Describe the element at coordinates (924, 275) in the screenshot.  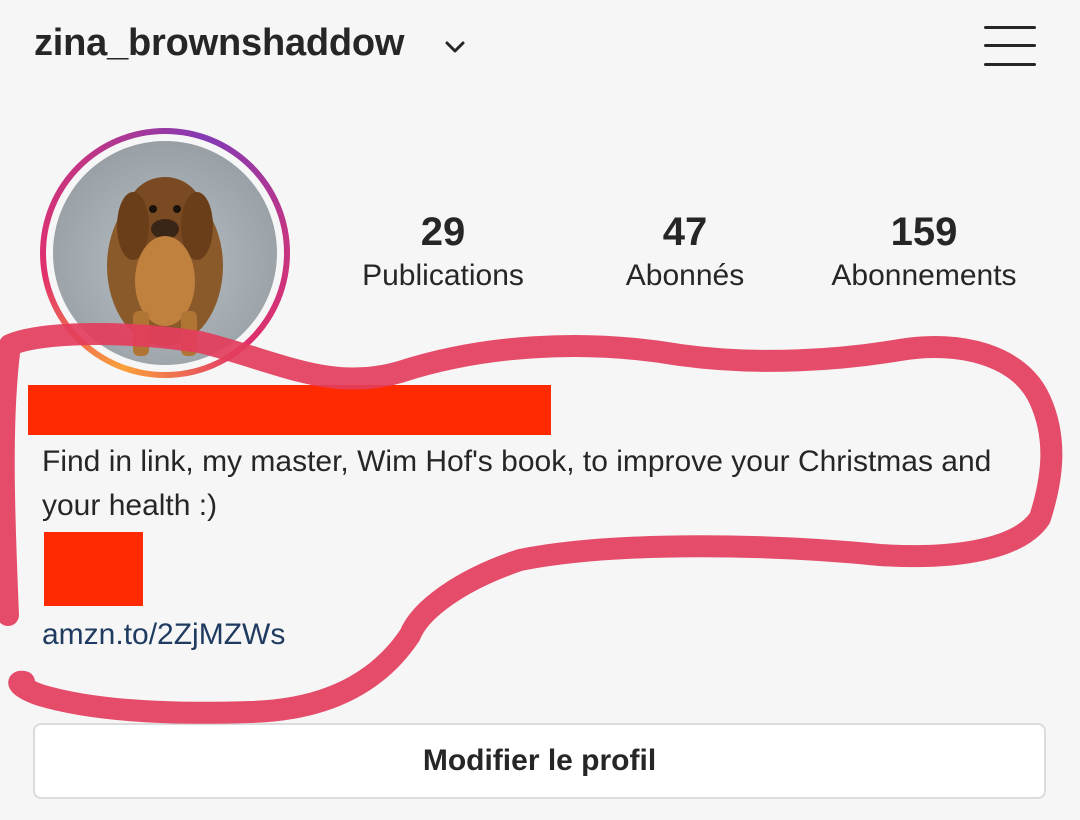
I see `stat-label: Abonnements` at that location.